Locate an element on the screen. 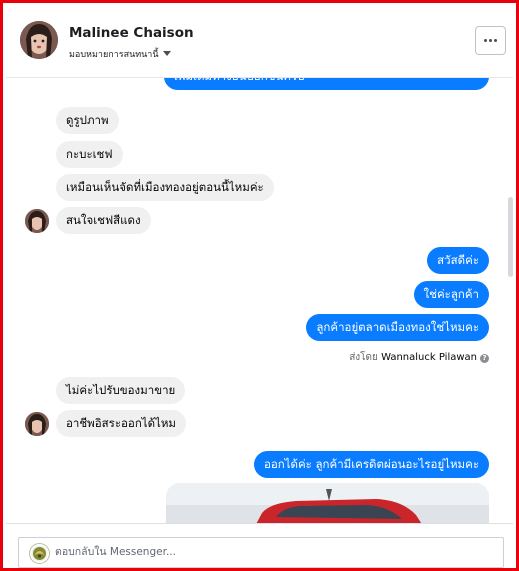  composer-bar is located at coordinates (259, 545).